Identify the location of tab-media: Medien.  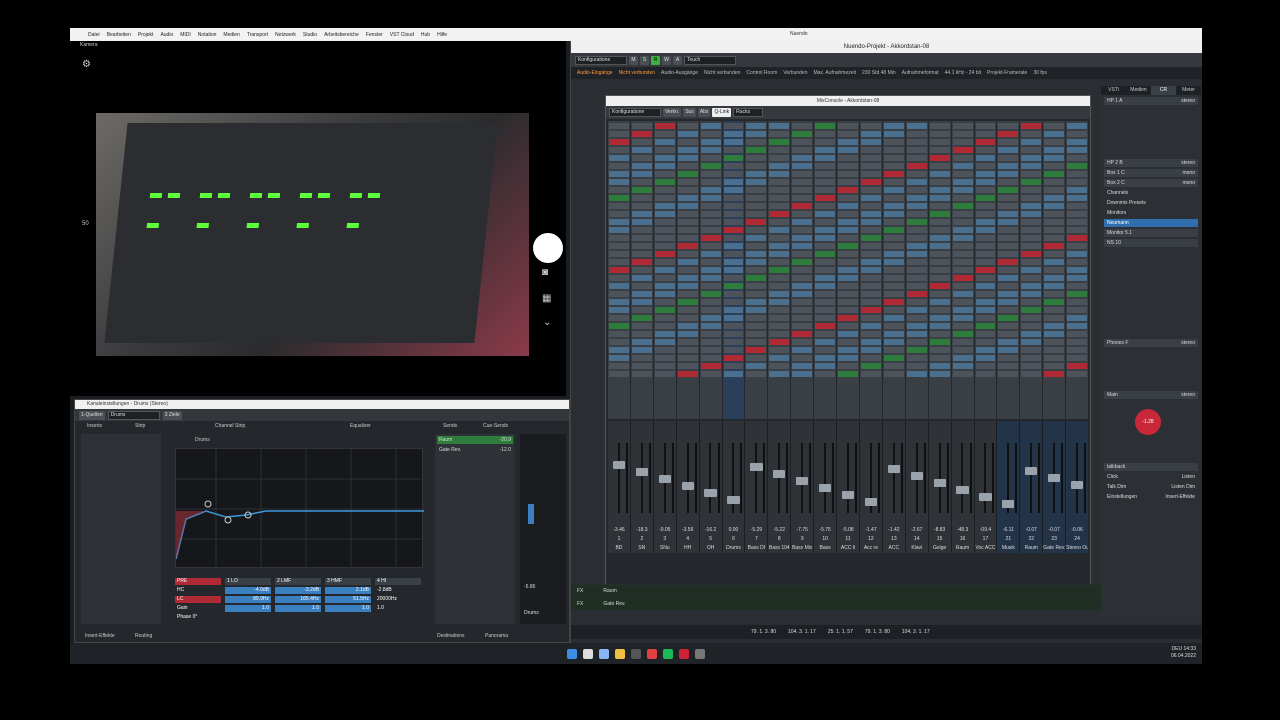
(1138, 90).